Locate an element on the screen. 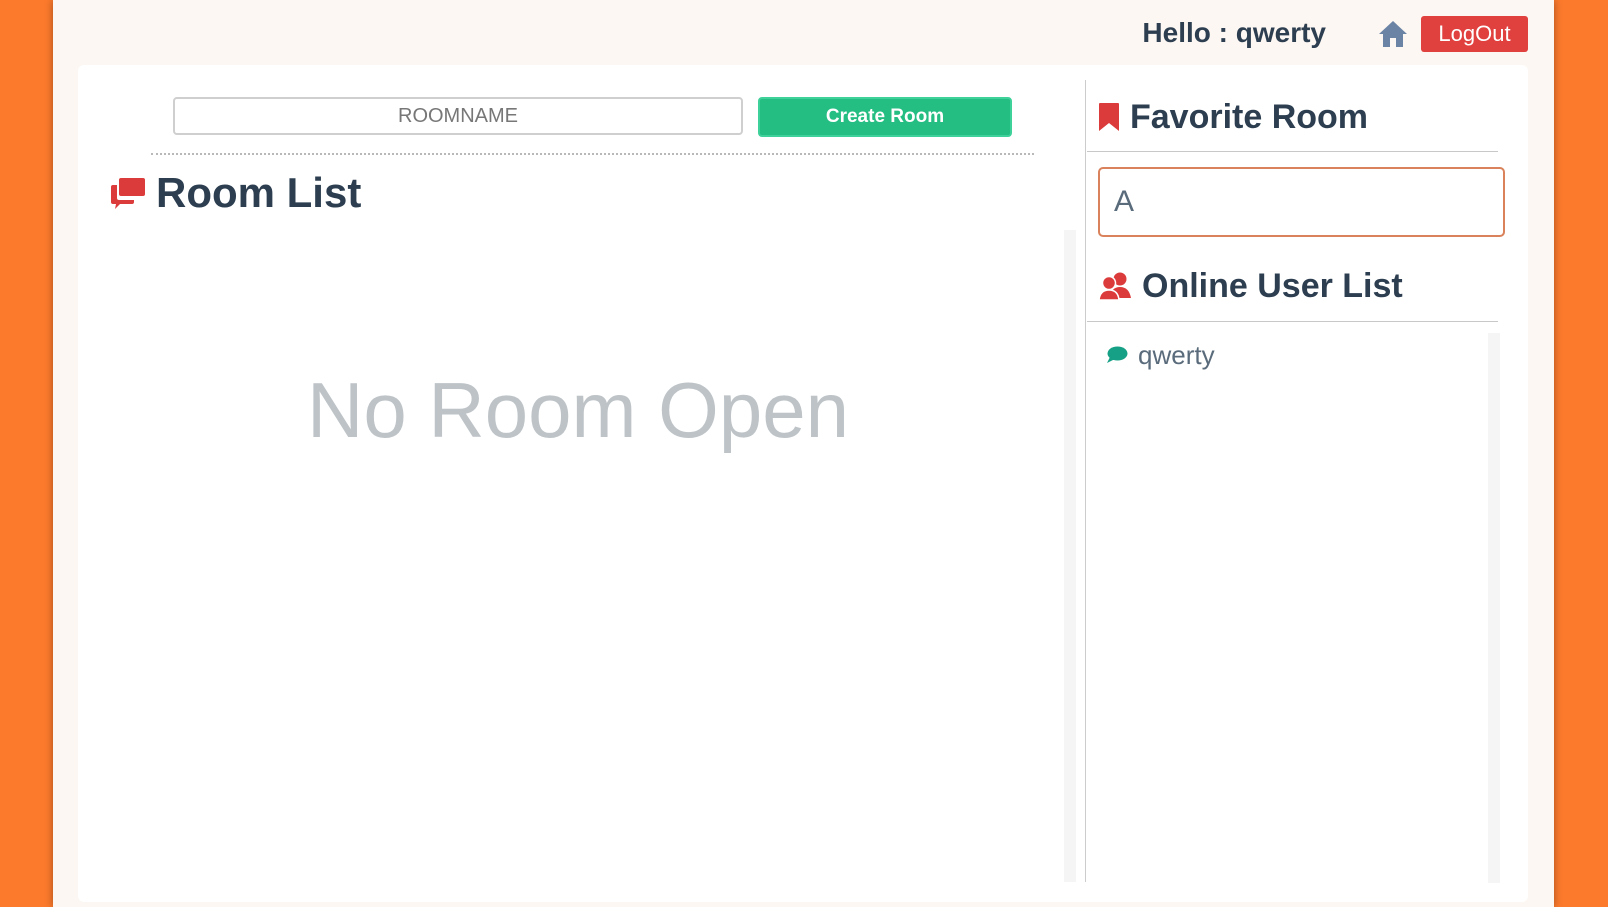 The image size is (1608, 907). greeting-text: Hello : qwerty is located at coordinates (1234, 32).